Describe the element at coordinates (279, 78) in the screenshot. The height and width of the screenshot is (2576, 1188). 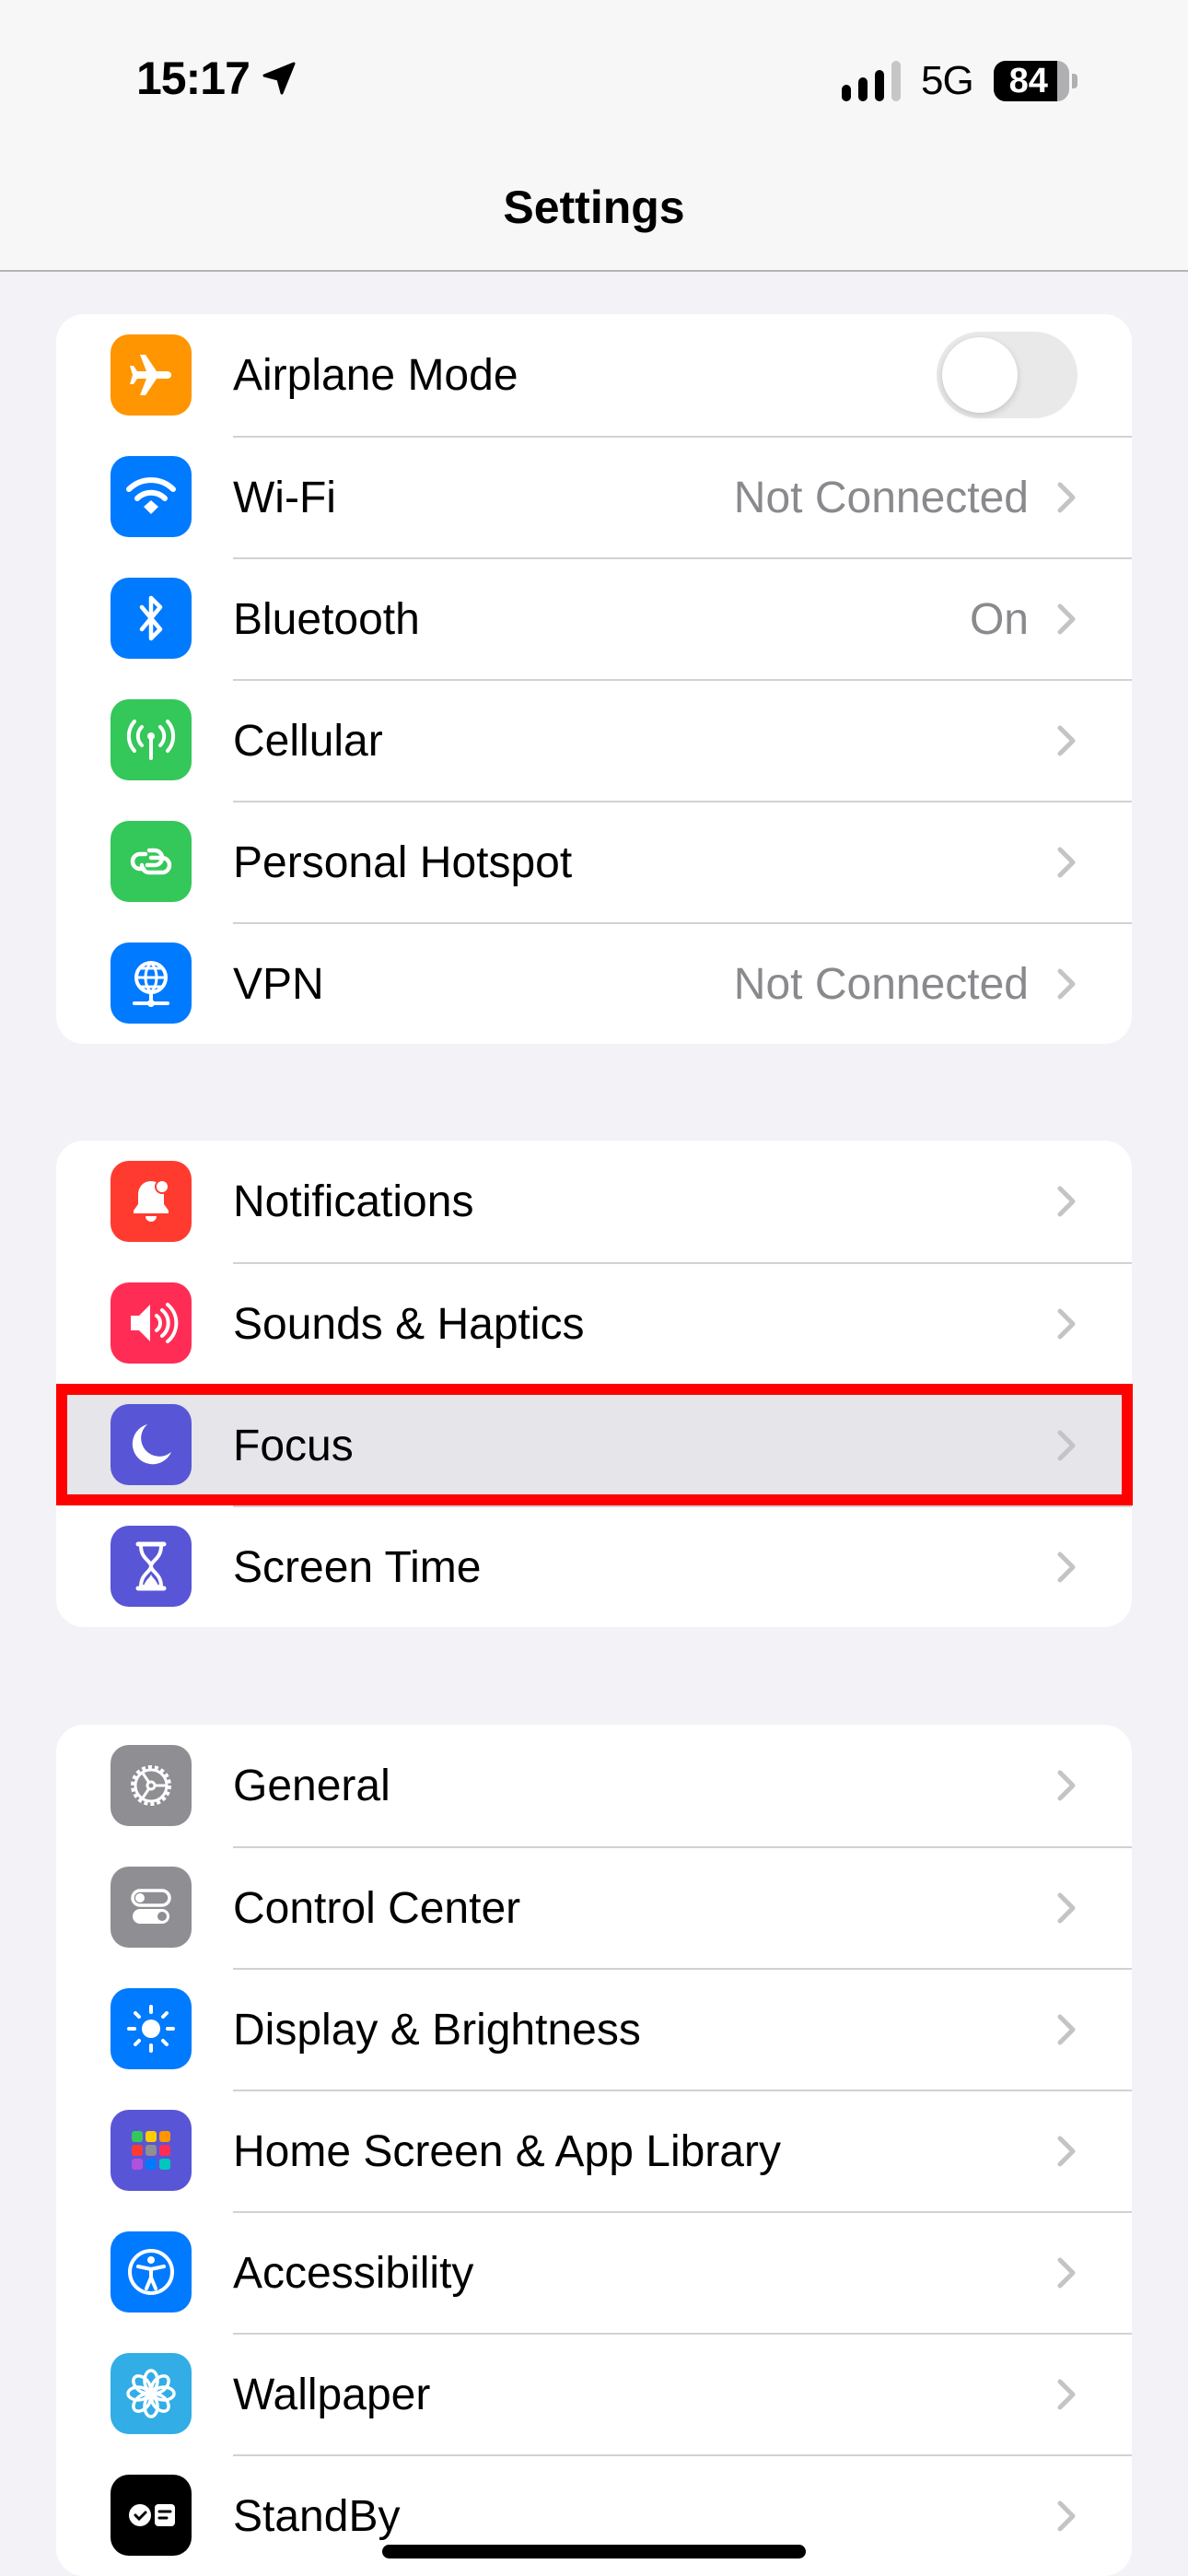
I see `location-arrow-icon` at that location.